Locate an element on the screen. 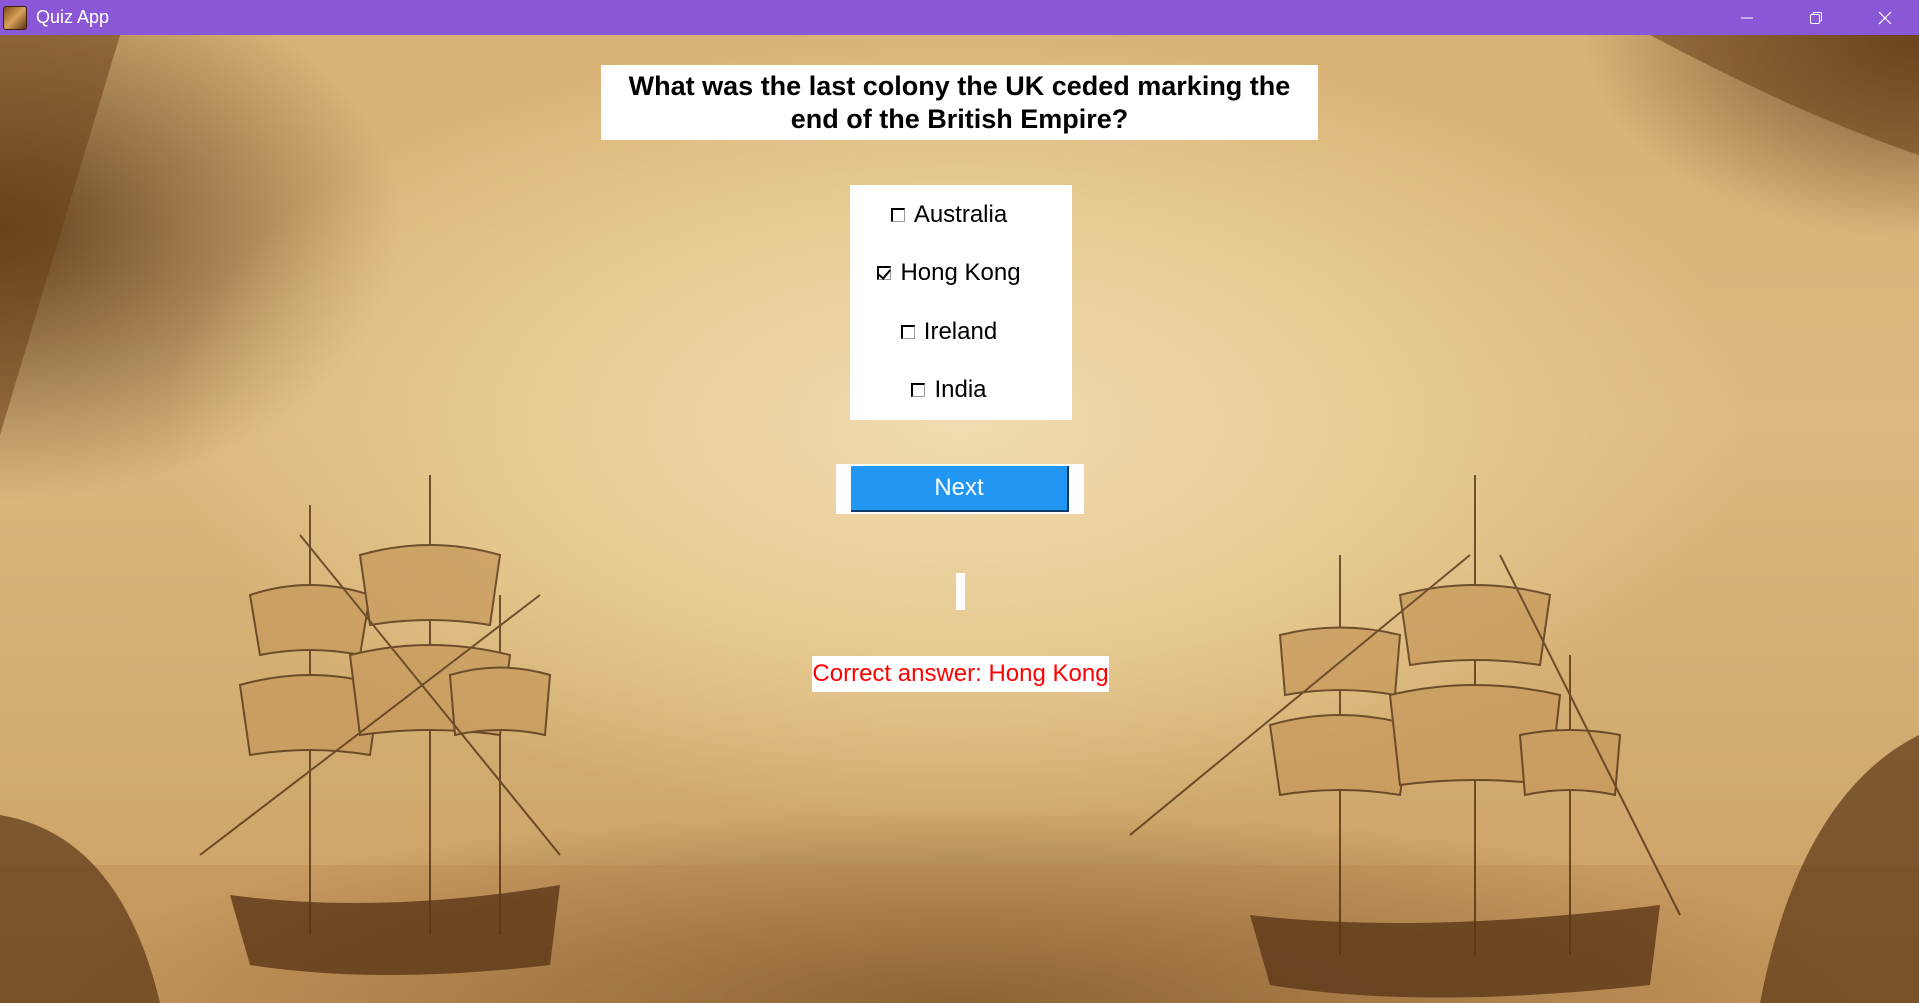 The image size is (1919, 1003). window-title: Quiz App is located at coordinates (73, 17).